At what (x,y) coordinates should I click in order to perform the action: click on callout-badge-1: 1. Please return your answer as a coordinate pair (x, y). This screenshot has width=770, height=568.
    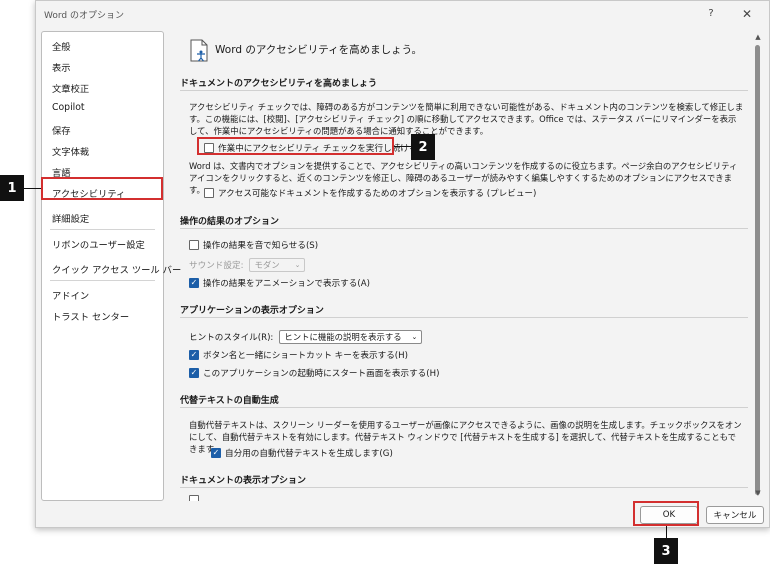
    Looking at the image, I should click on (12, 188).